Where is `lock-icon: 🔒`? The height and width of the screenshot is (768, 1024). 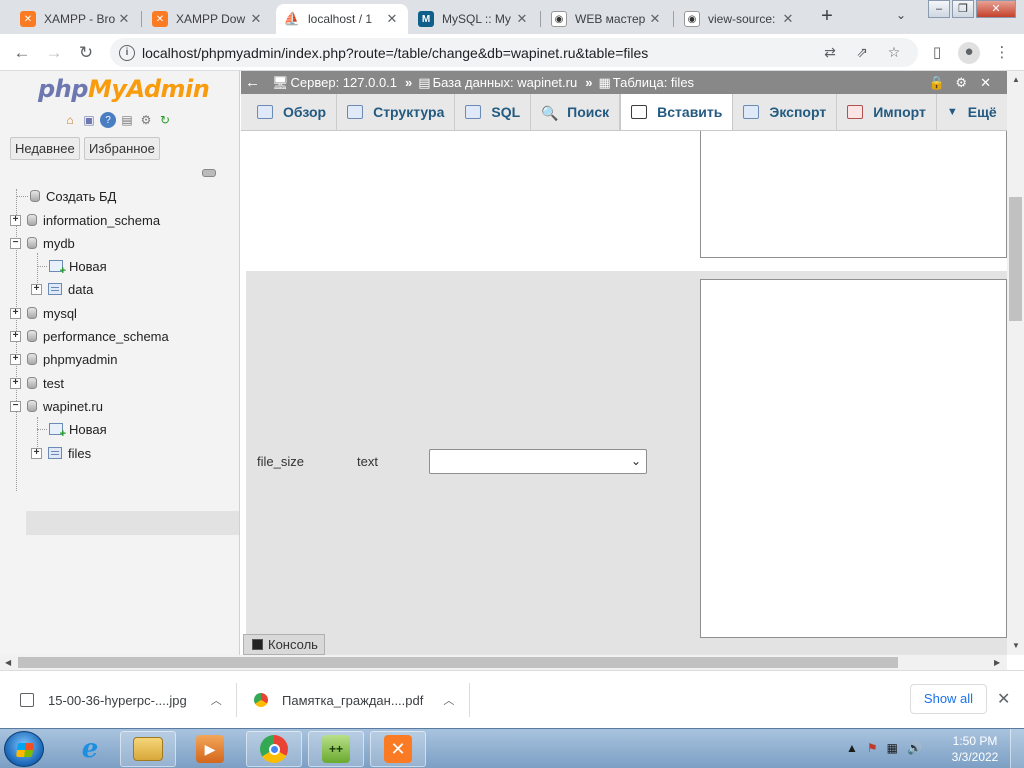 lock-icon: 🔒 is located at coordinates (937, 83).